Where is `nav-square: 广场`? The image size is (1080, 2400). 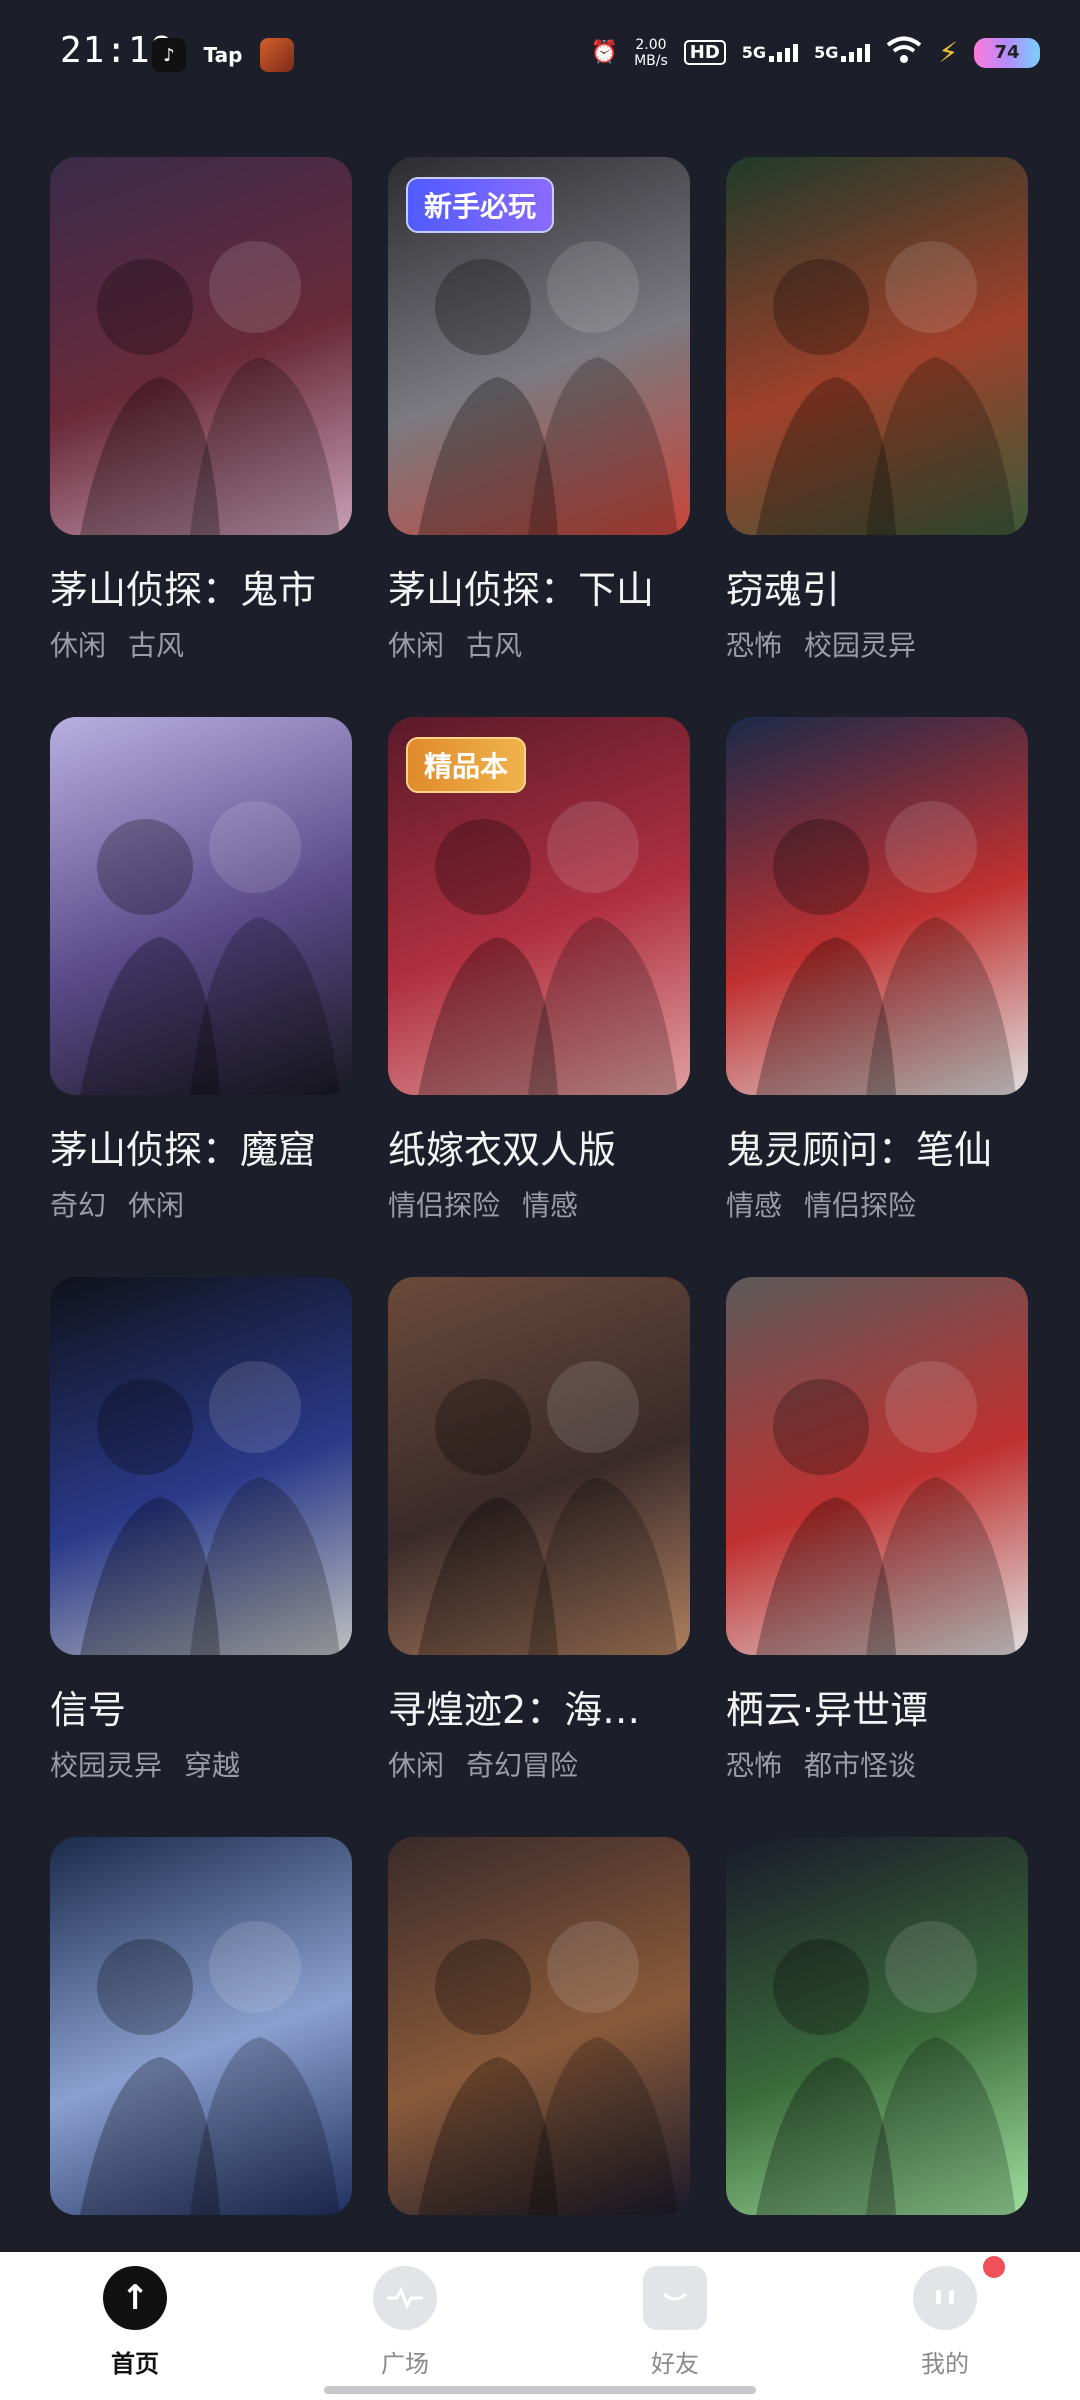
nav-square: 广场 is located at coordinates (405, 2322).